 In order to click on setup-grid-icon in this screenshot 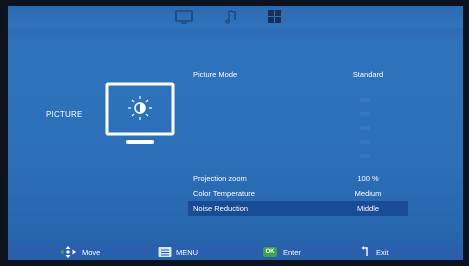, I will do `click(274, 16)`.